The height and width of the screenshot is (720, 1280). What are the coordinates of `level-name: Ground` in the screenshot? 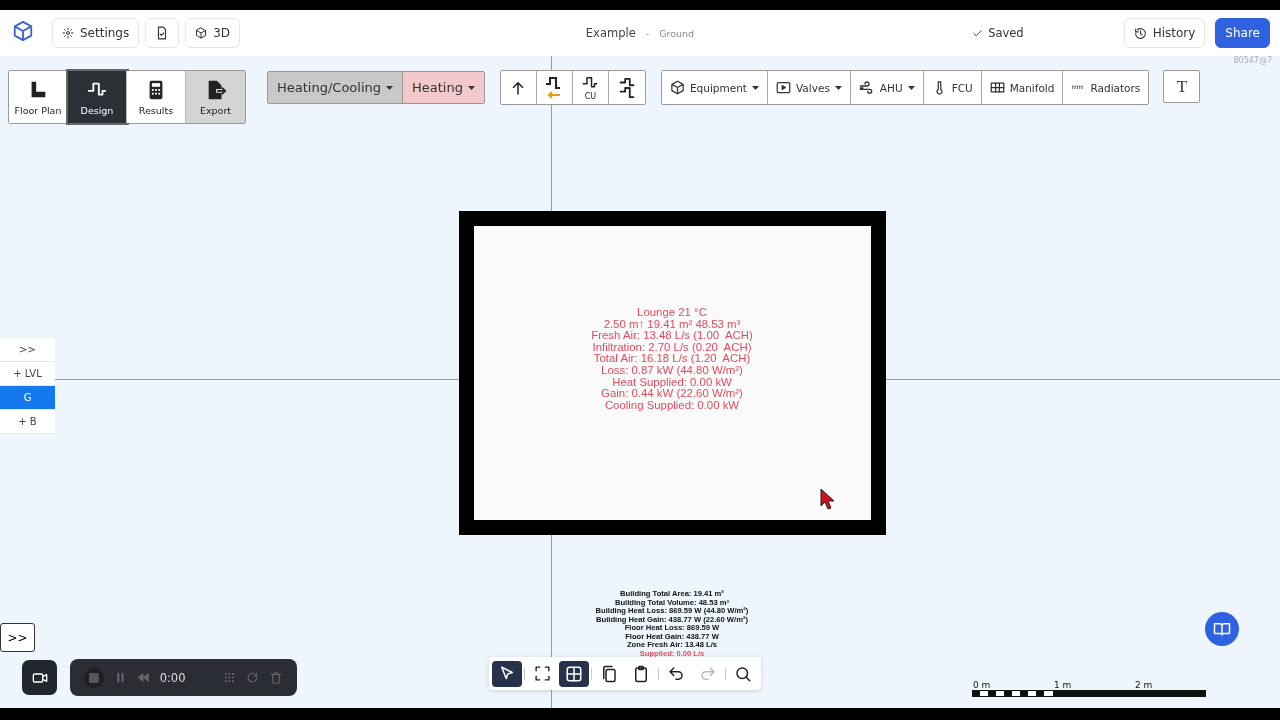 It's located at (677, 33).